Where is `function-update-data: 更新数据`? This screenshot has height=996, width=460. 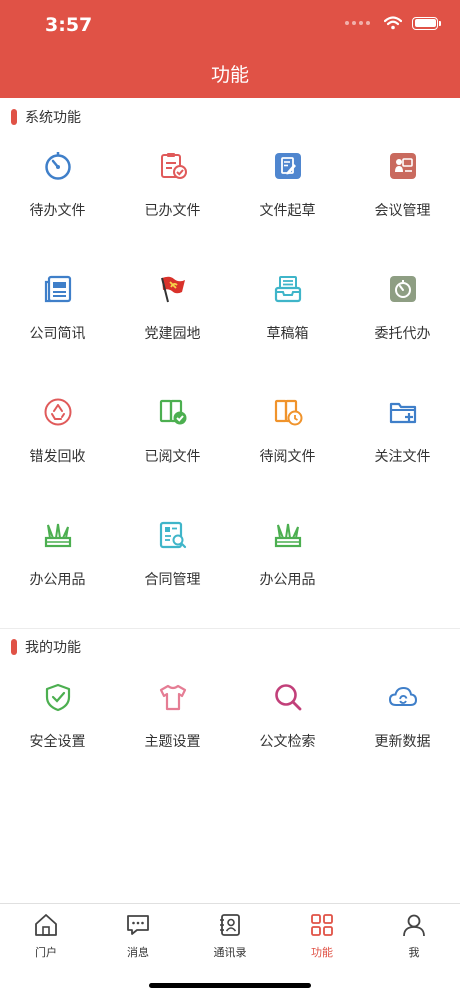
function-update-data: 更新数据 is located at coordinates (402, 727).